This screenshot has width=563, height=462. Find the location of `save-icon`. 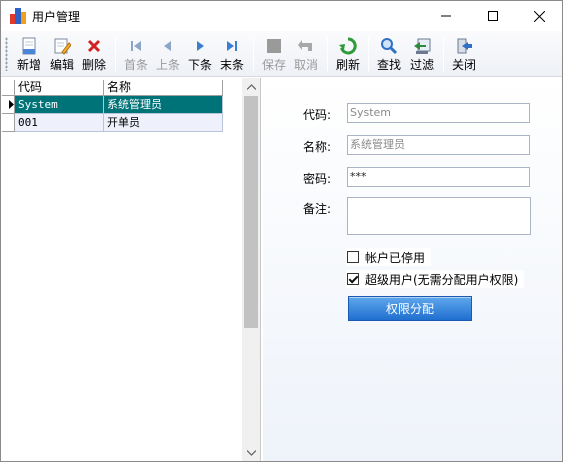

save-icon is located at coordinates (274, 46).